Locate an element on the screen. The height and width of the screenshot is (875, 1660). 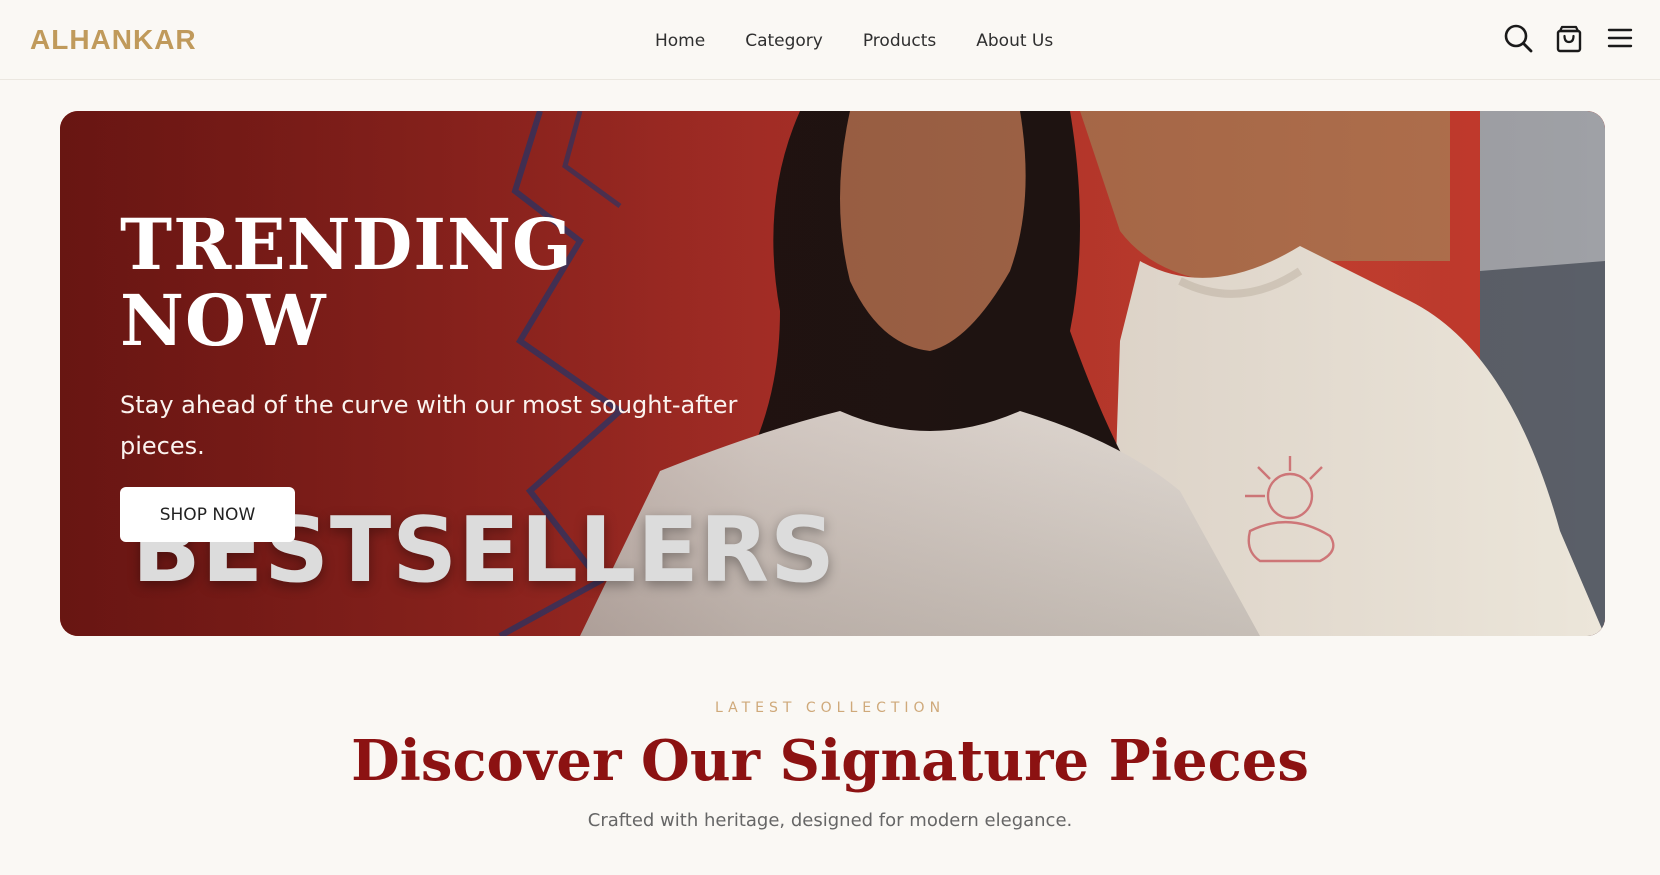
hero-title-line2: NOW is located at coordinates (223, 320).